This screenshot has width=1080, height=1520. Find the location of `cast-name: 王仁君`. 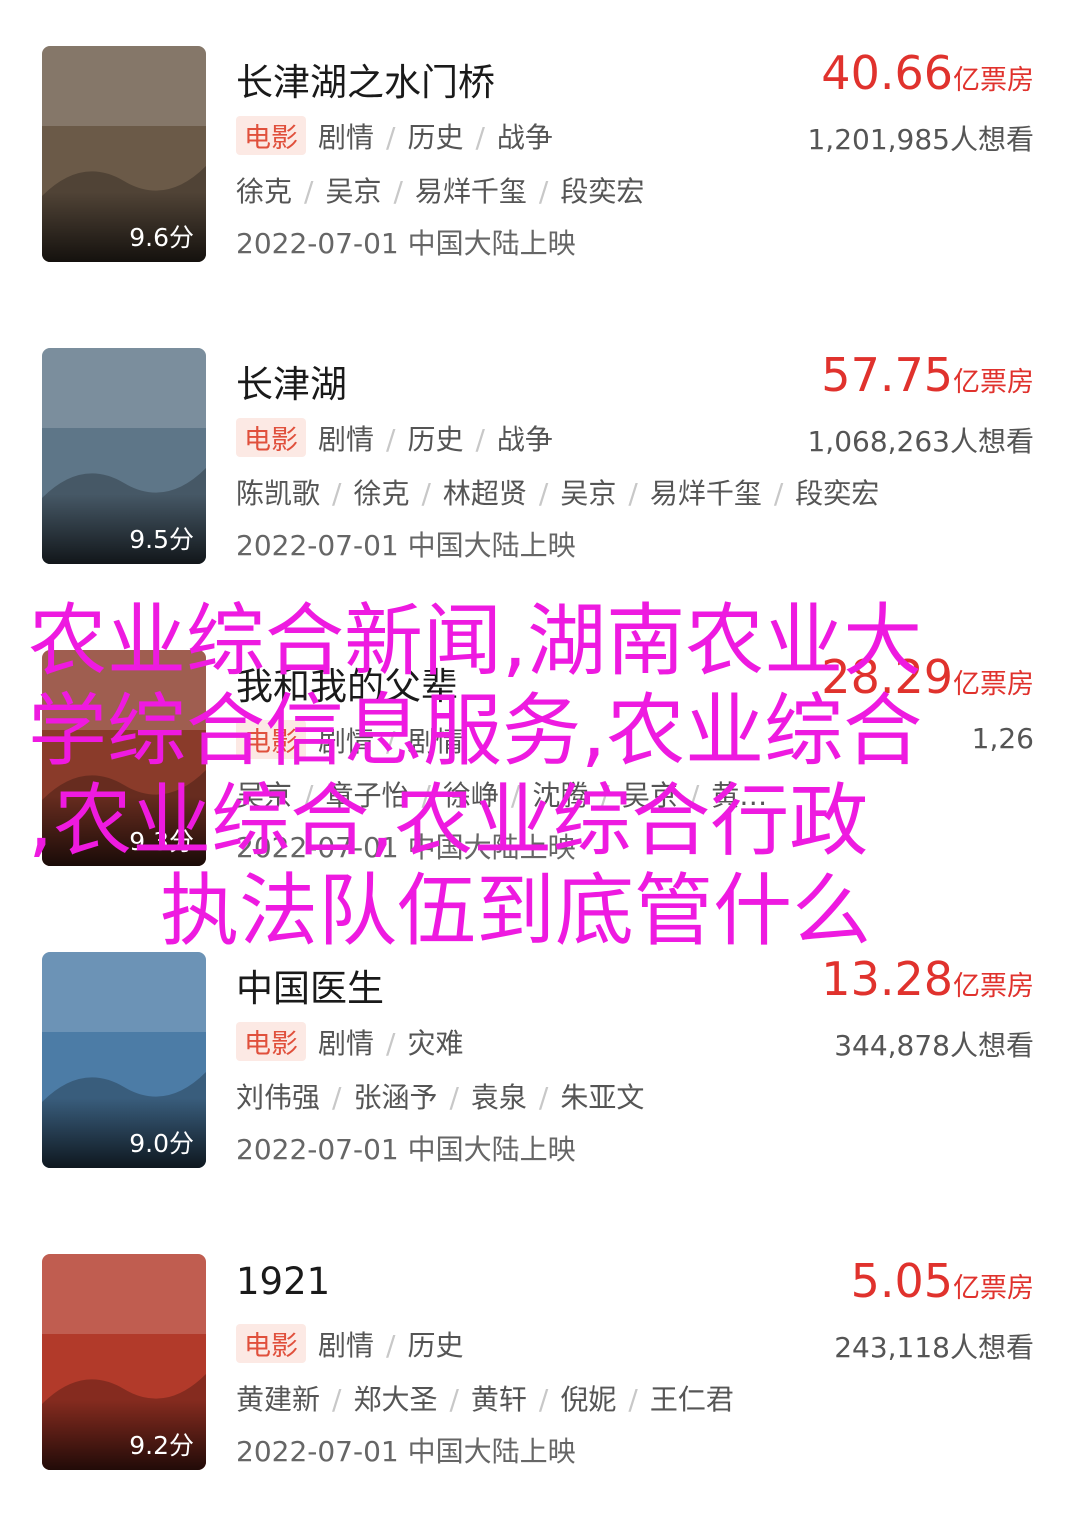

cast-name: 王仁君 is located at coordinates (691, 1399).